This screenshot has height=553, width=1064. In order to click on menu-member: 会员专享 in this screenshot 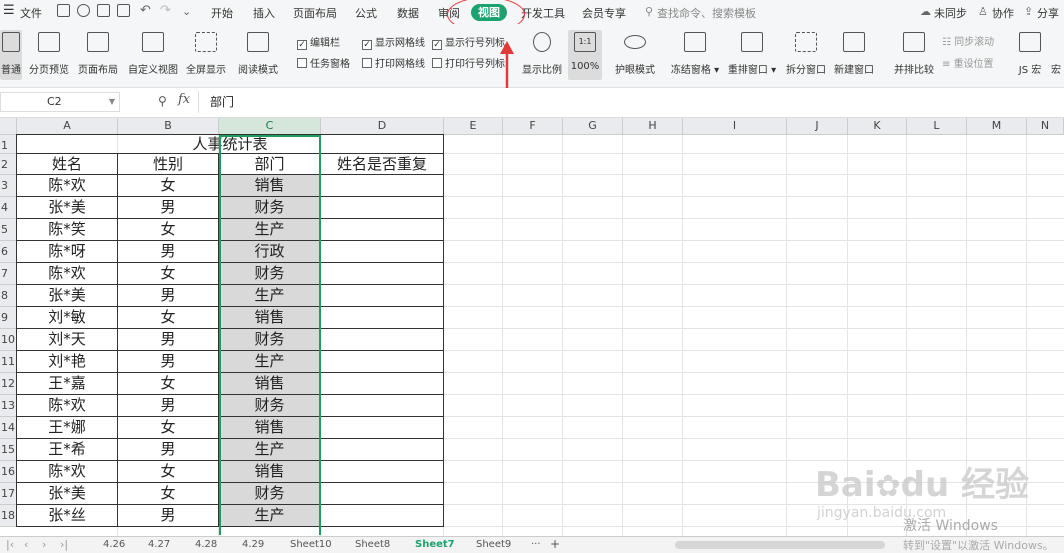, I will do `click(604, 13)`.